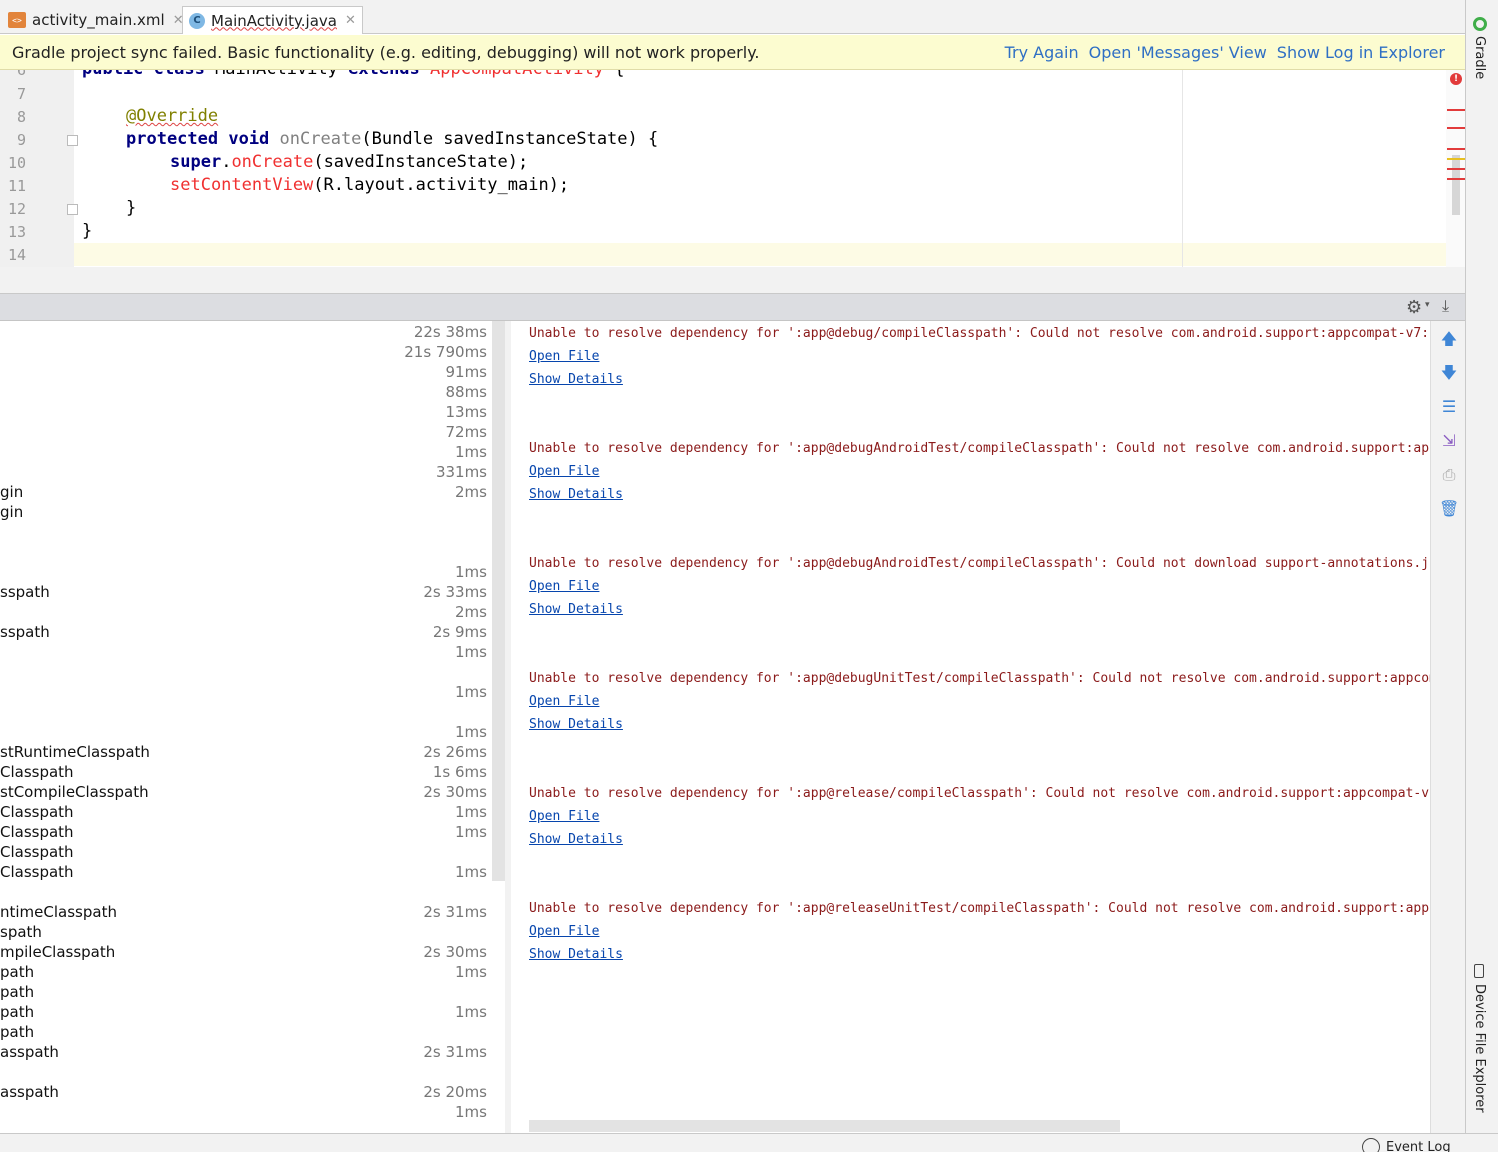 The image size is (1498, 1152). What do you see at coordinates (614, 74) in the screenshot?
I see `code-text: {` at bounding box center [614, 74].